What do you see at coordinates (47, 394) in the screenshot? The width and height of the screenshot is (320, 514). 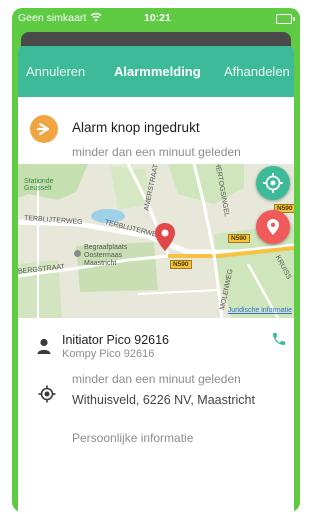 I see `gps-target-icon` at bounding box center [47, 394].